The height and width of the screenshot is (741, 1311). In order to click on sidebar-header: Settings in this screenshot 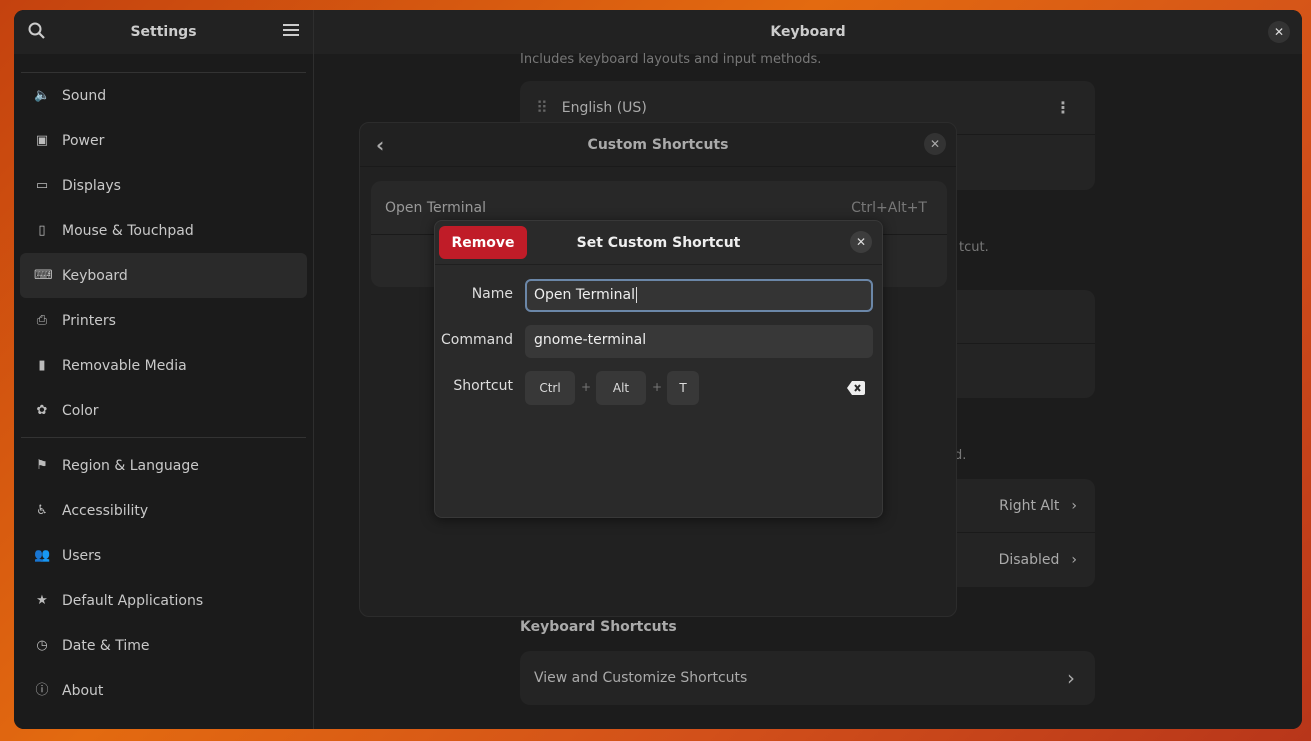, I will do `click(163, 32)`.